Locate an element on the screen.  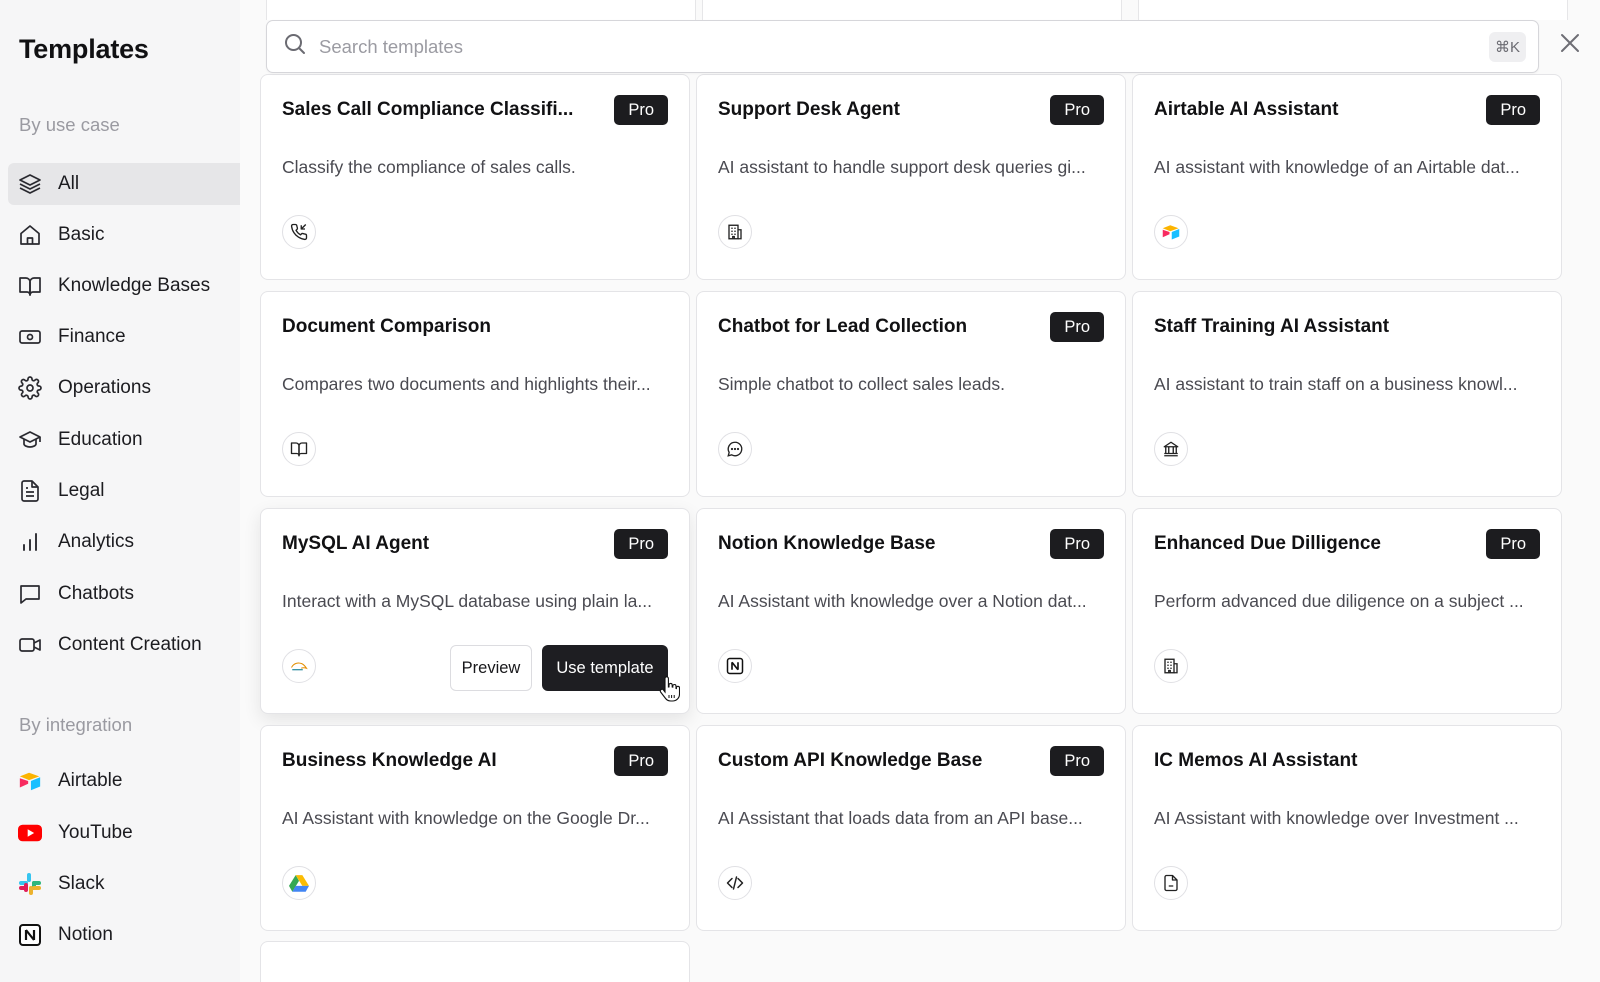
sidebar-item-finance: Finance is located at coordinates (124, 337).